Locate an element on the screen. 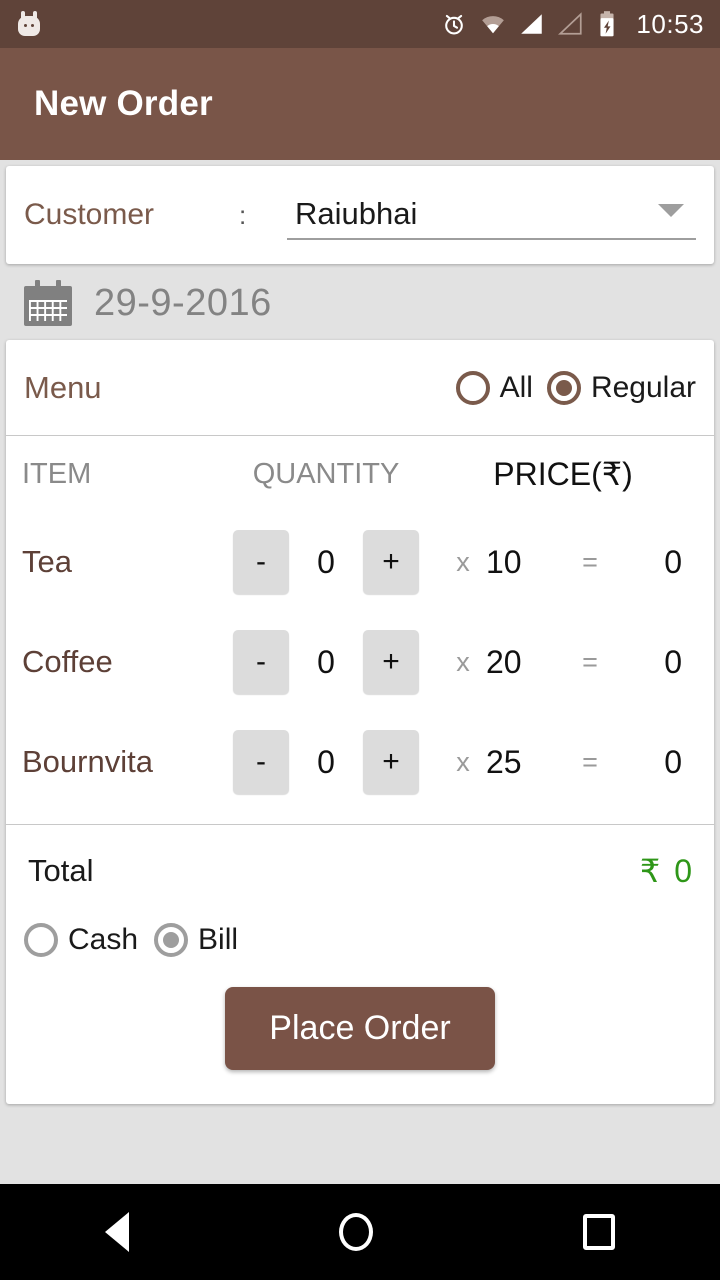 The height and width of the screenshot is (1280, 720). column-header-quantity: QUANTITY is located at coordinates (326, 473).